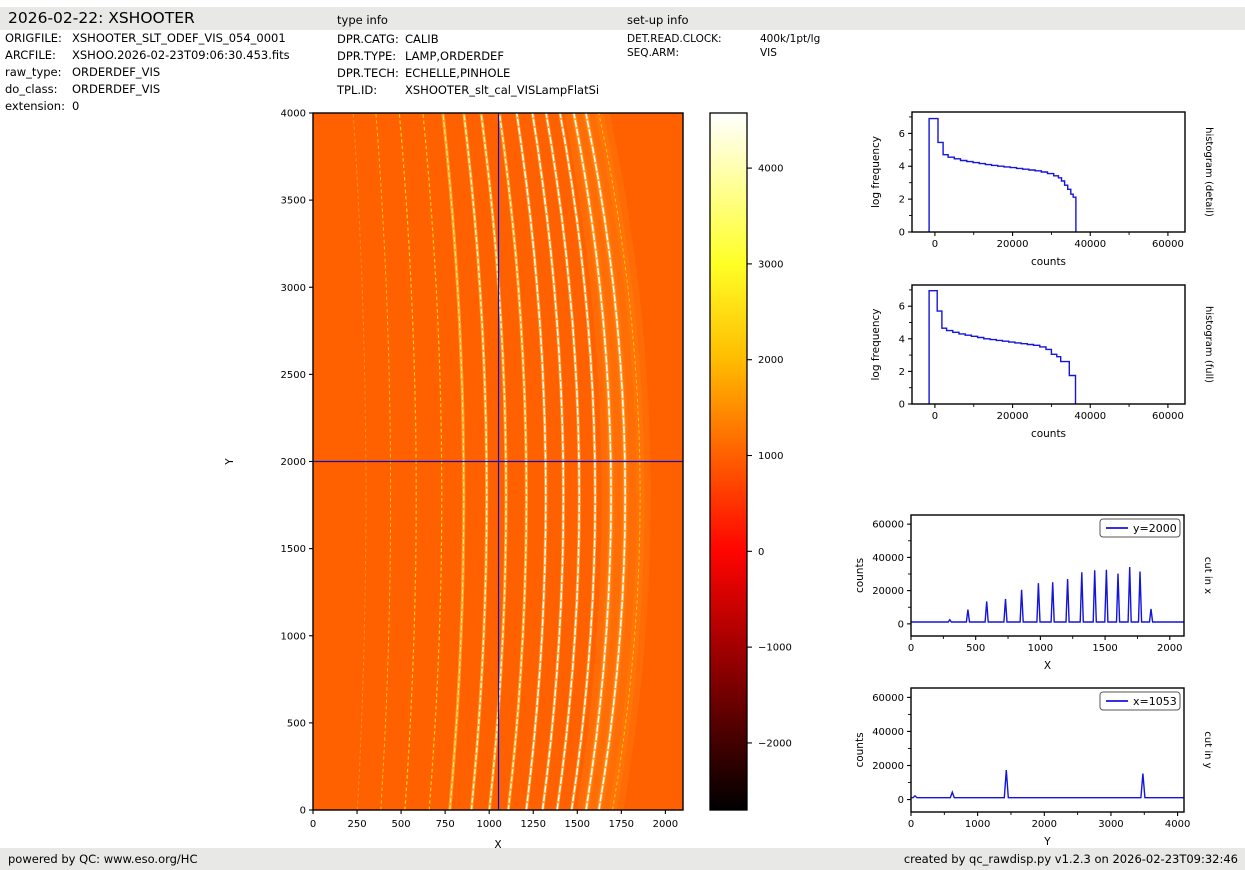  What do you see at coordinates (775, 743) in the screenshot?
I see `chart-text: −2000` at bounding box center [775, 743].